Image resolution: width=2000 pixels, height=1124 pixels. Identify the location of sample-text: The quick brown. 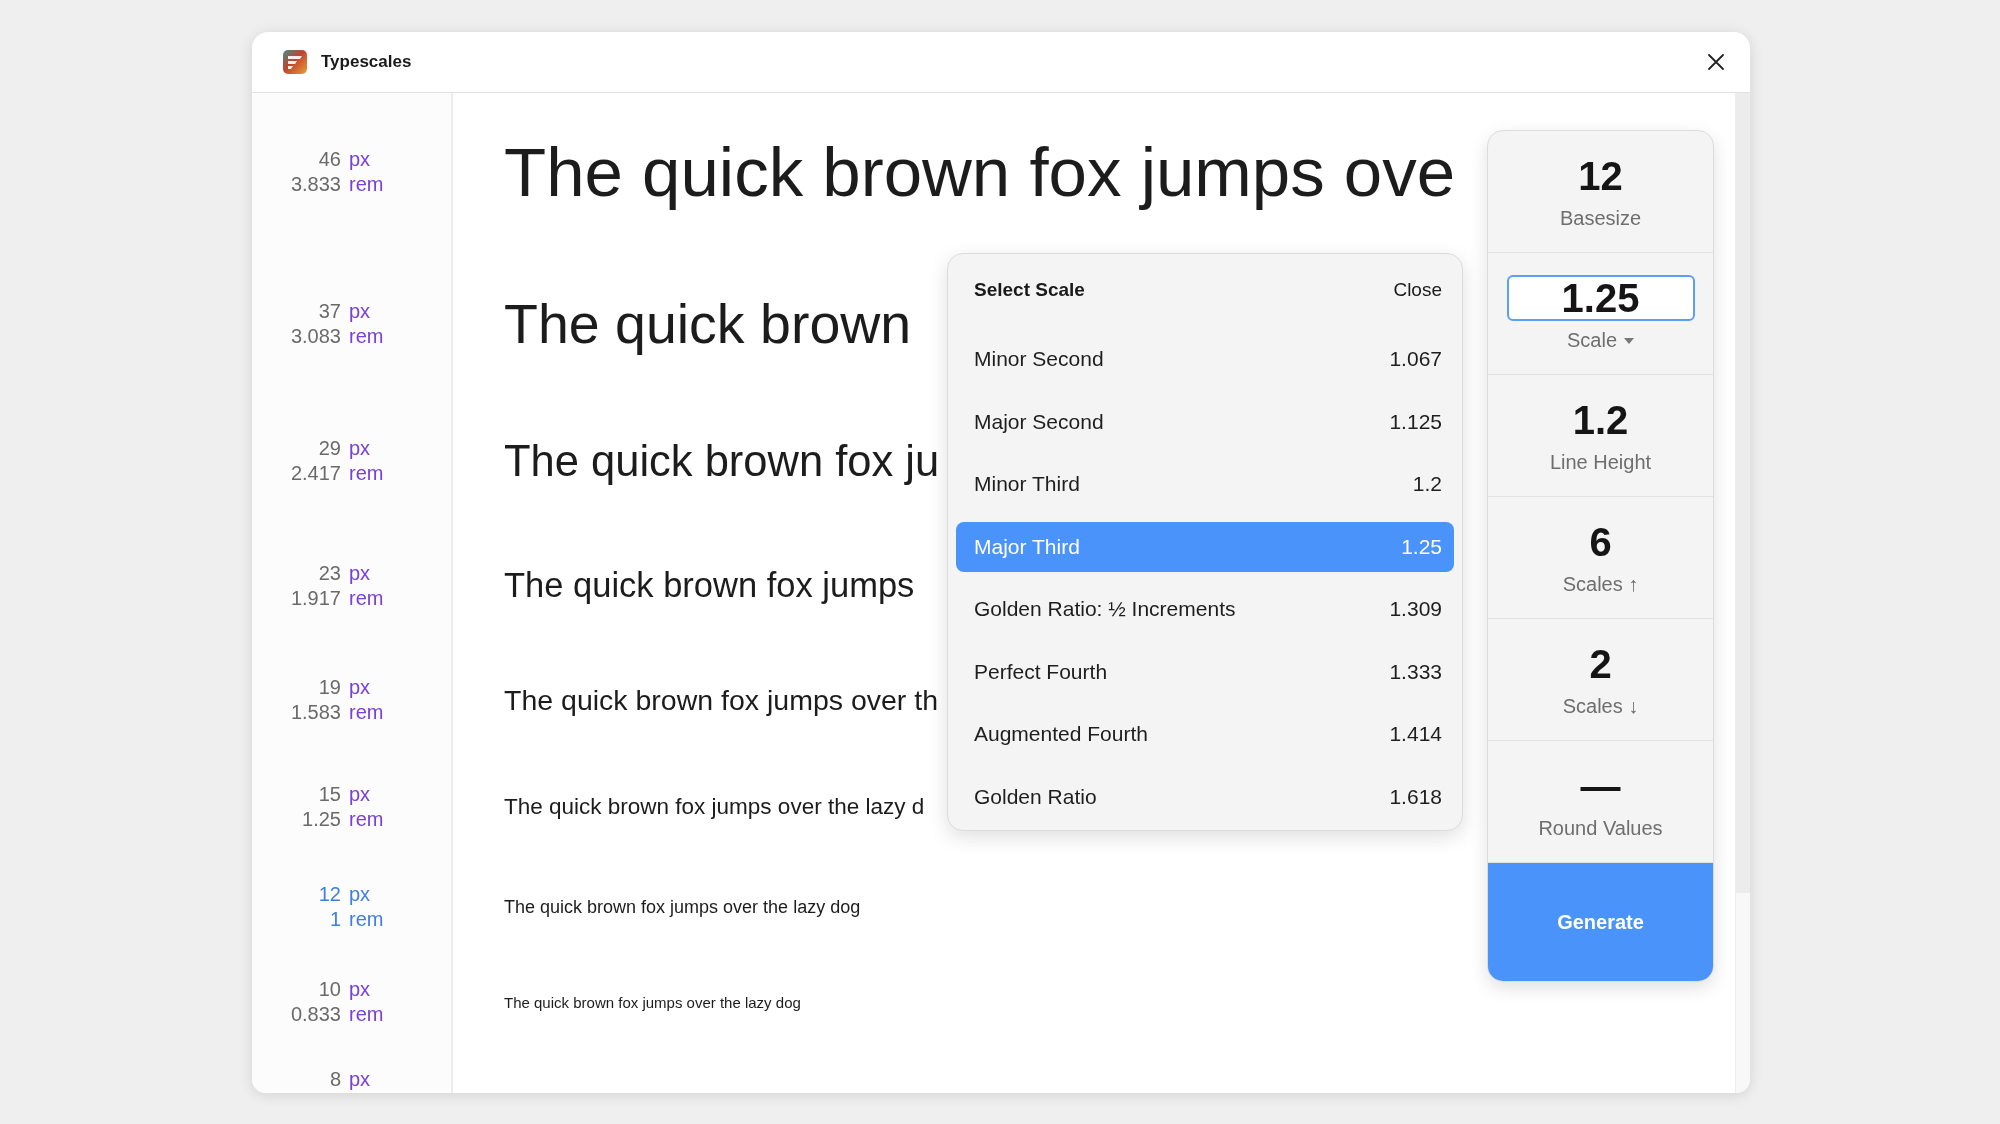
(708, 323).